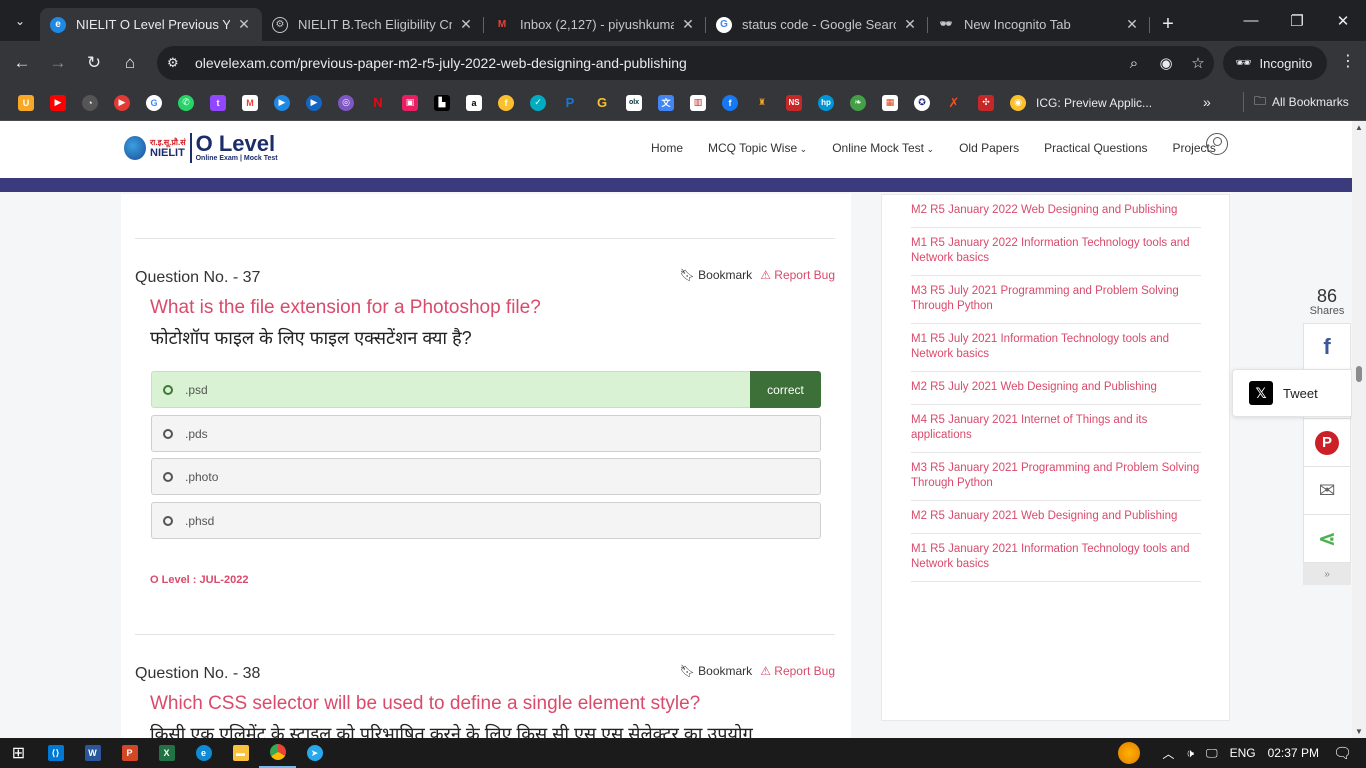  What do you see at coordinates (122, 102) in the screenshot?
I see `media-player-icon: ▶` at bounding box center [122, 102].